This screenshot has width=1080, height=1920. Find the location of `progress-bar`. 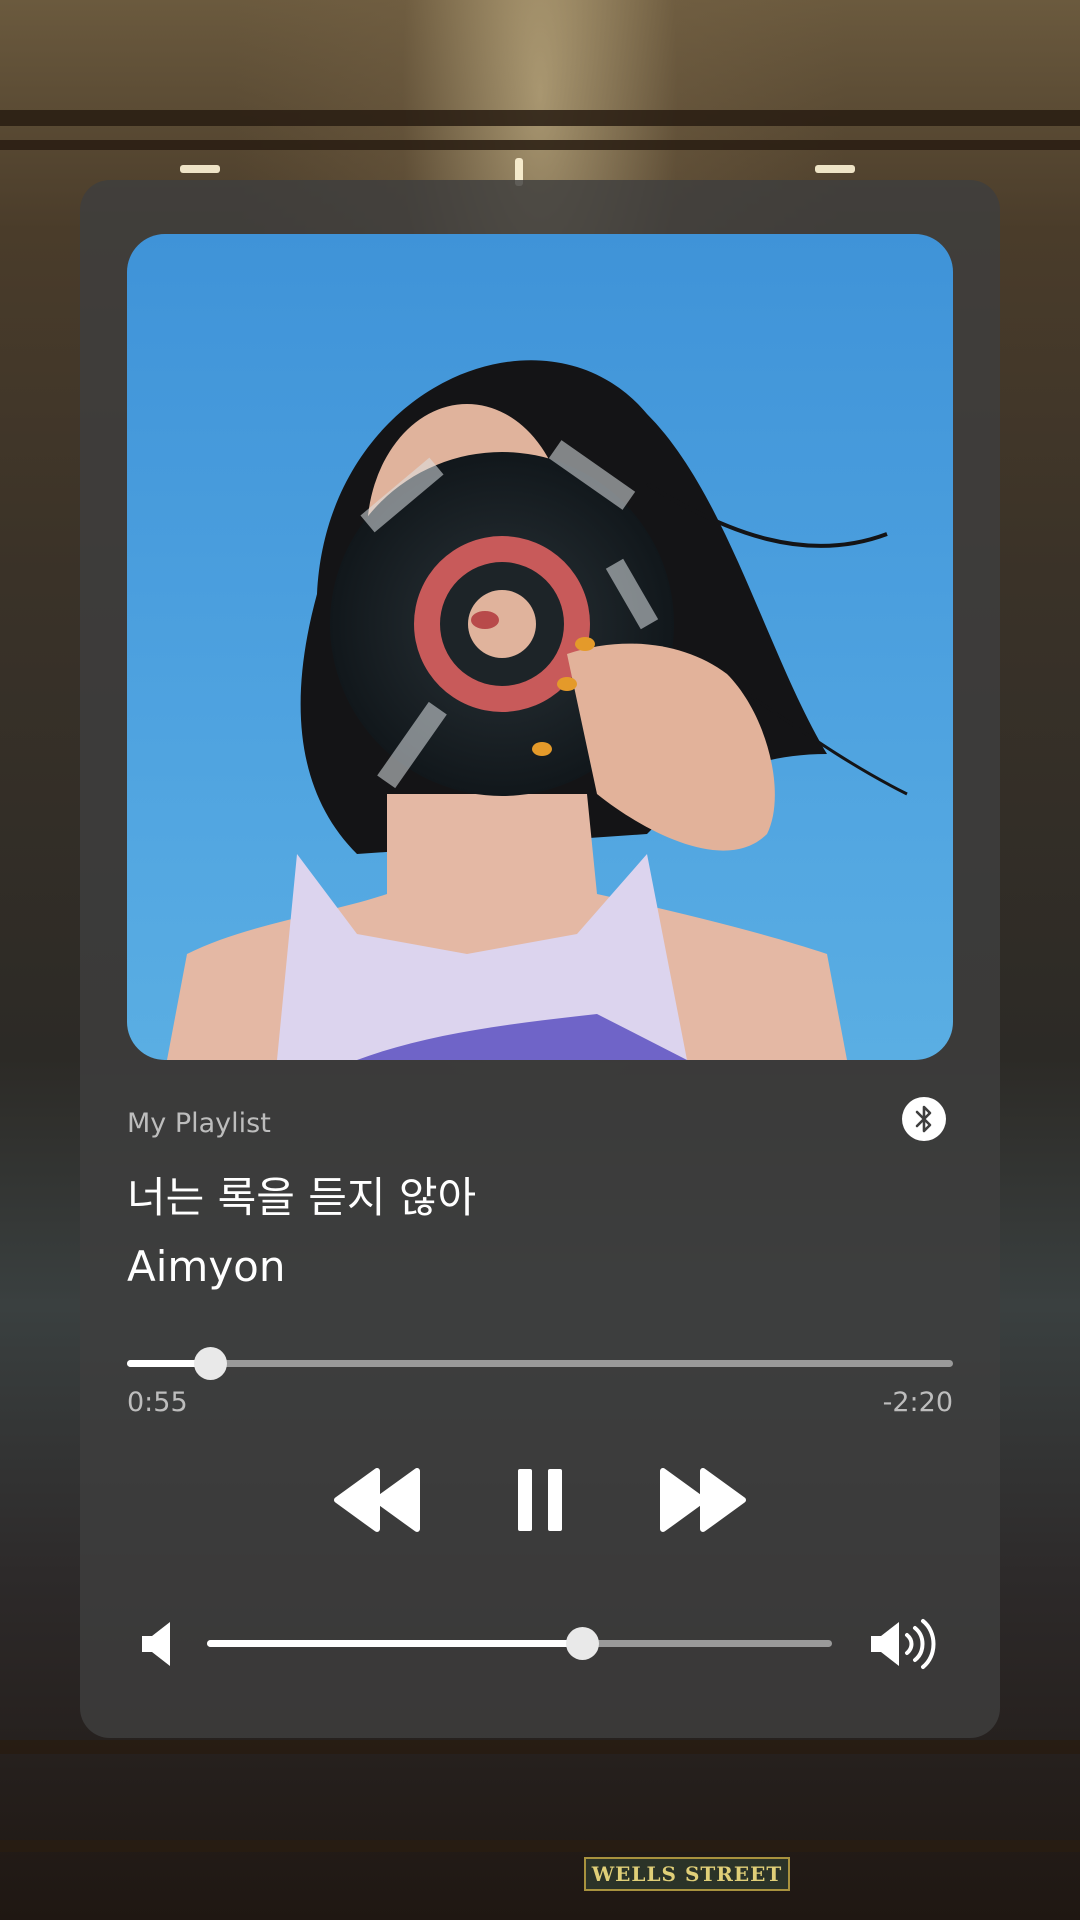

progress-bar is located at coordinates (540, 1363).